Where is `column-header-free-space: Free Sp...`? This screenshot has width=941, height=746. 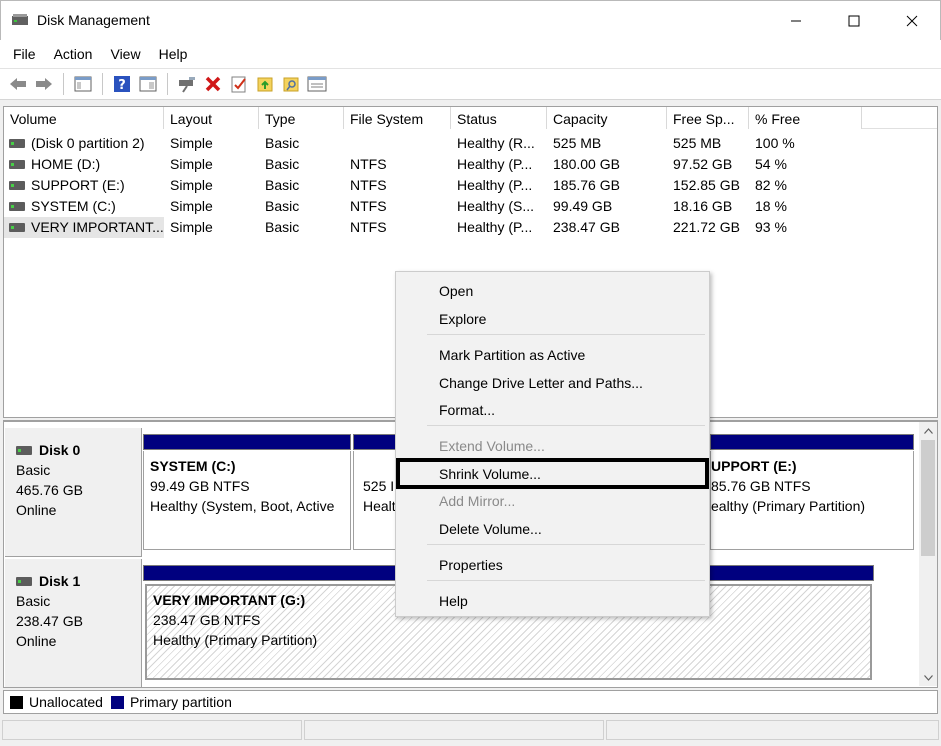
column-header-free-space: Free Sp... is located at coordinates (708, 118).